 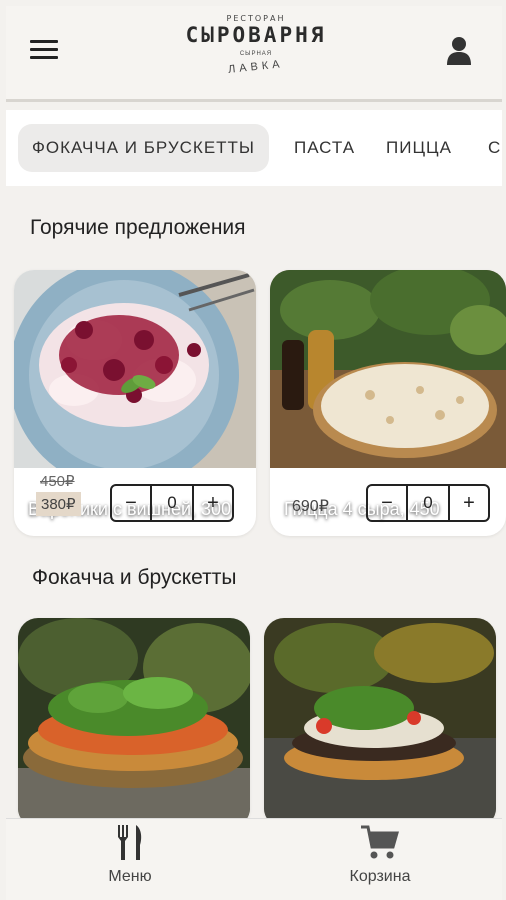 I want to click on logo-sub2-text: ЛАВКА, so click(x=256, y=67).